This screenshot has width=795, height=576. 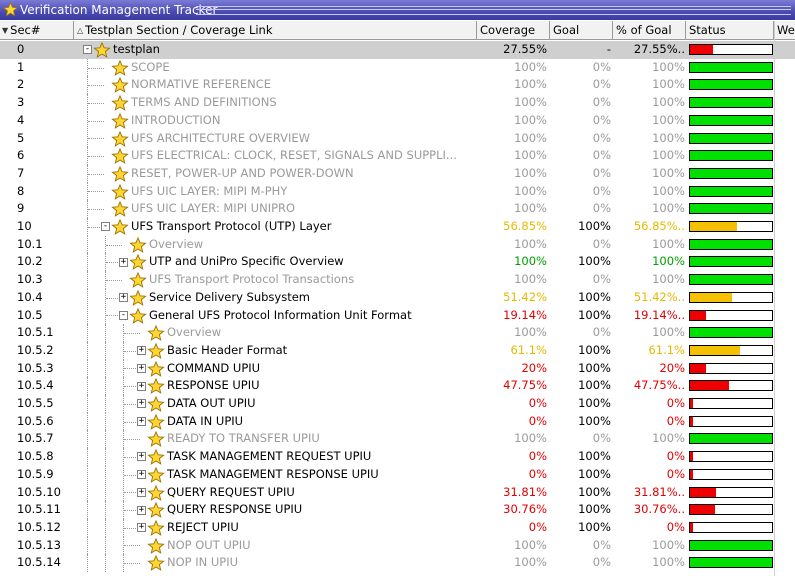 What do you see at coordinates (273, 475) in the screenshot?
I see `row-section-label: TASK MANAGEMENT RESPONSE UPIU` at bounding box center [273, 475].